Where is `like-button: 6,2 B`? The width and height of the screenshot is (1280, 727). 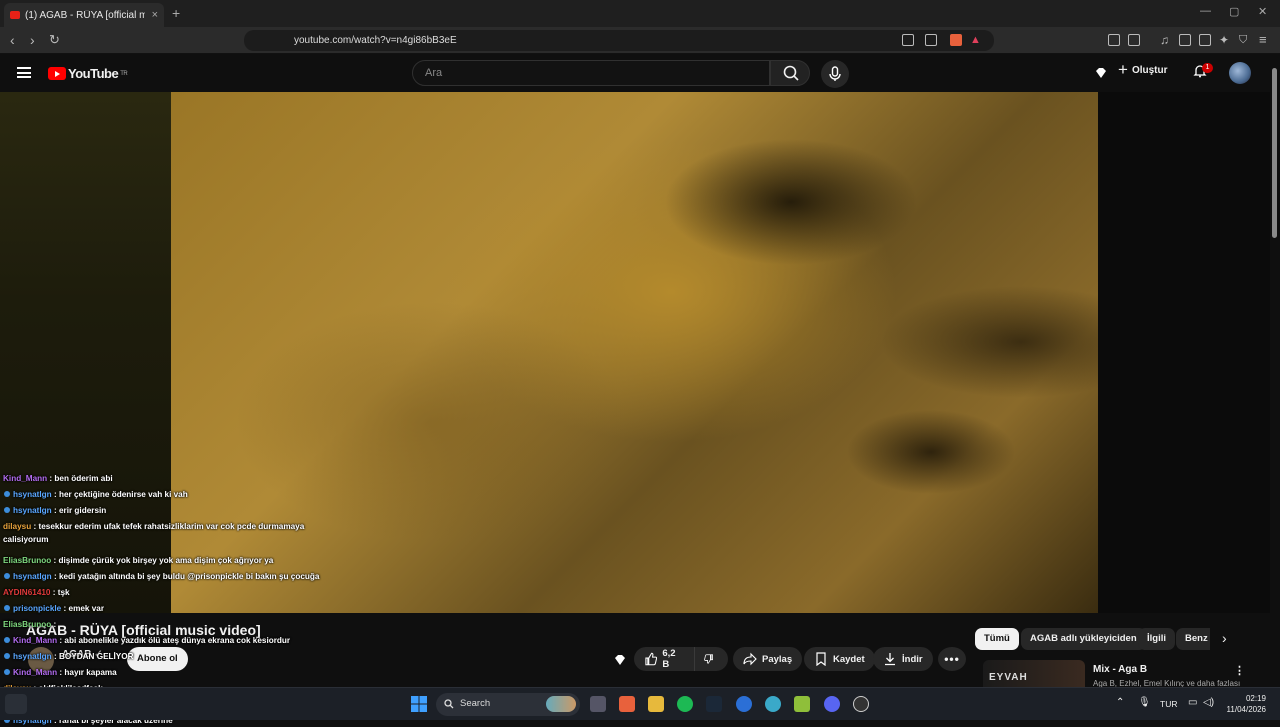 like-button: 6,2 B is located at coordinates (664, 659).